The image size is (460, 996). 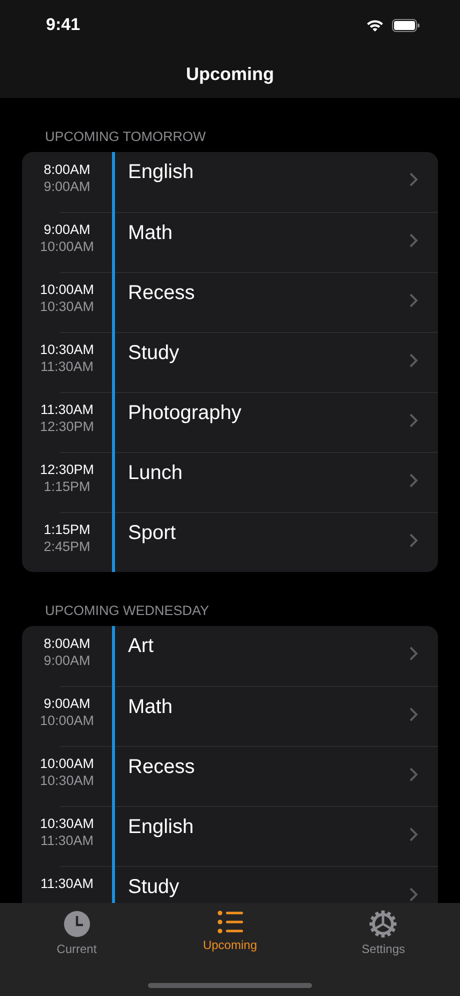 What do you see at coordinates (230, 182) in the screenshot?
I see `class-row: 8:00AM 9:00AM English` at bounding box center [230, 182].